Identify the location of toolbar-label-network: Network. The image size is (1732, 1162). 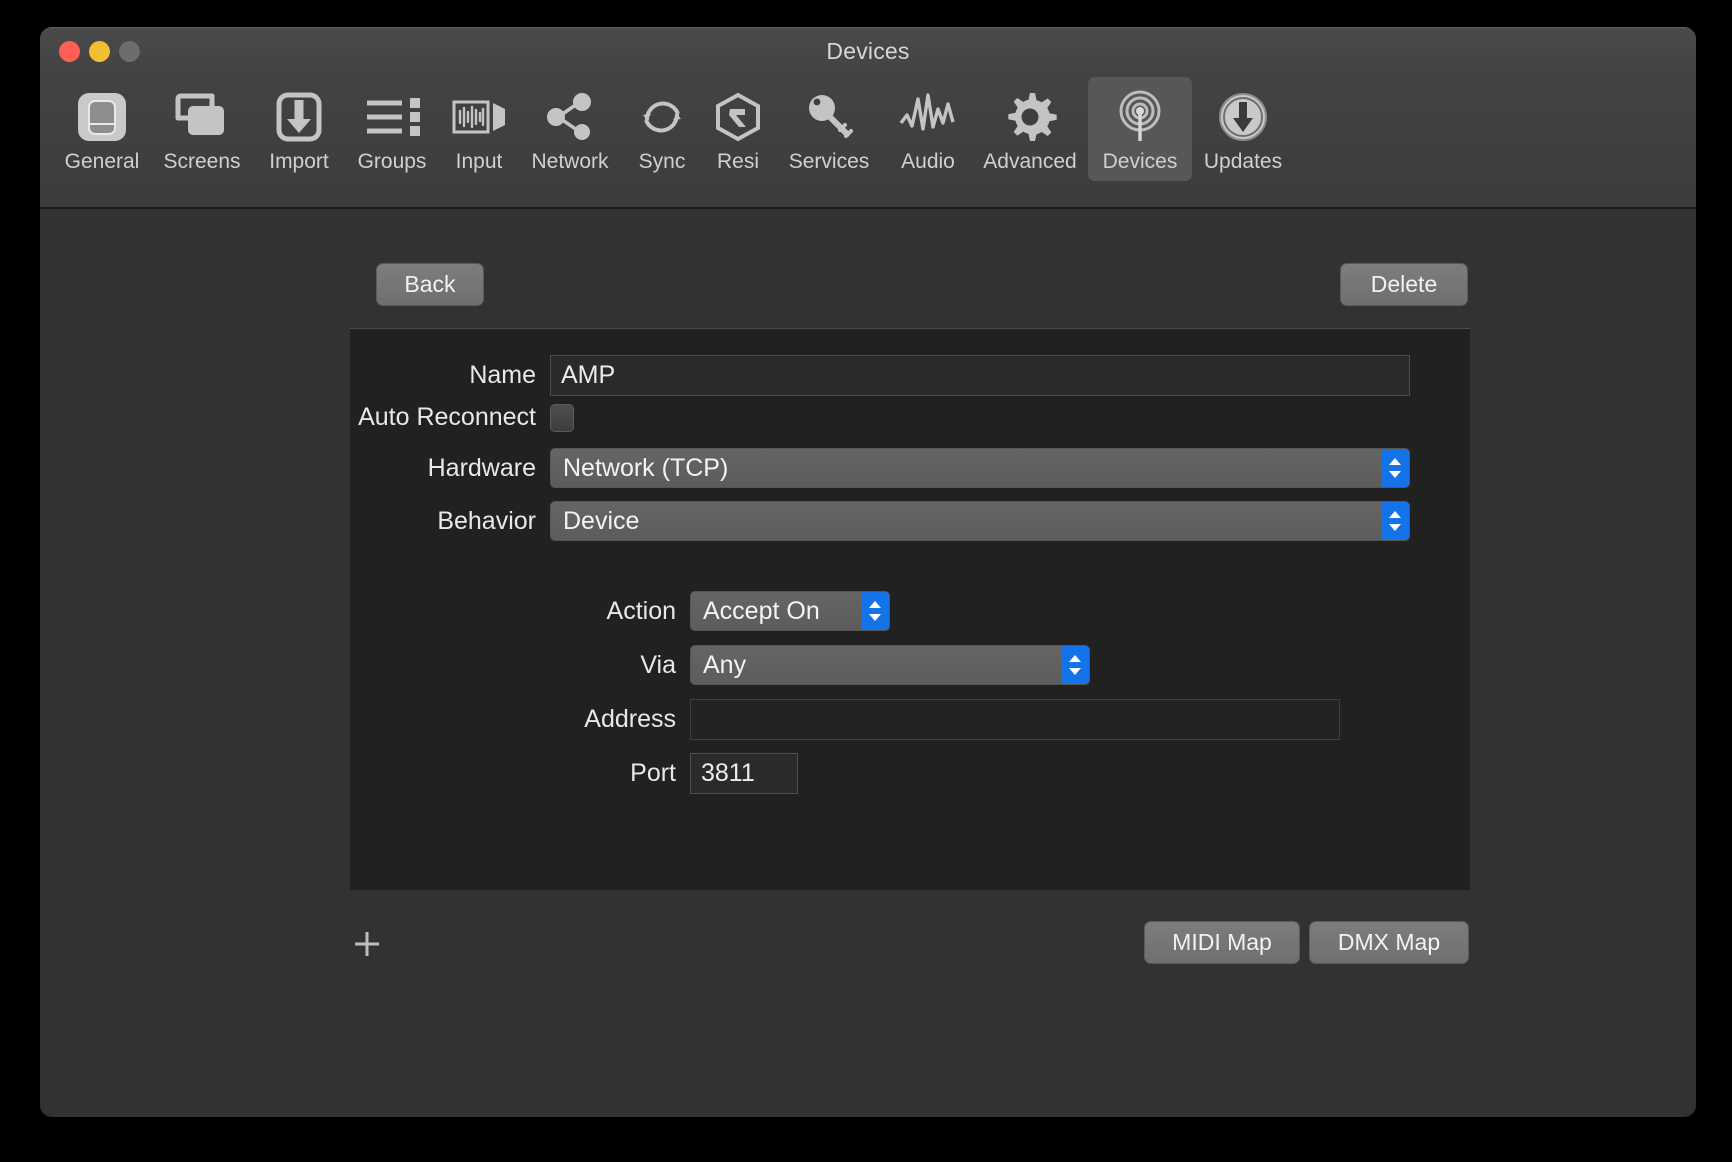
(570, 161).